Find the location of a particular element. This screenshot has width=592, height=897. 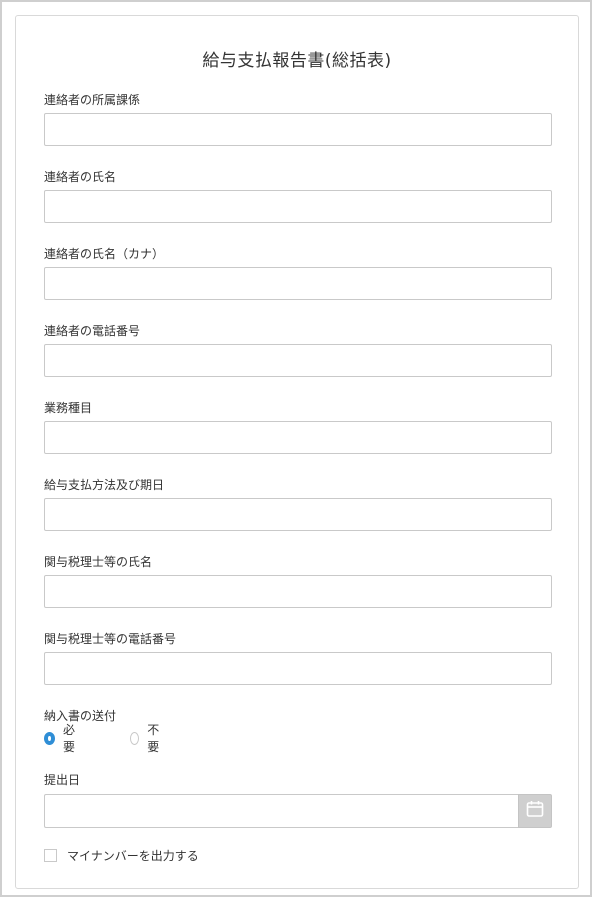

contact-department-input is located at coordinates (298, 129).